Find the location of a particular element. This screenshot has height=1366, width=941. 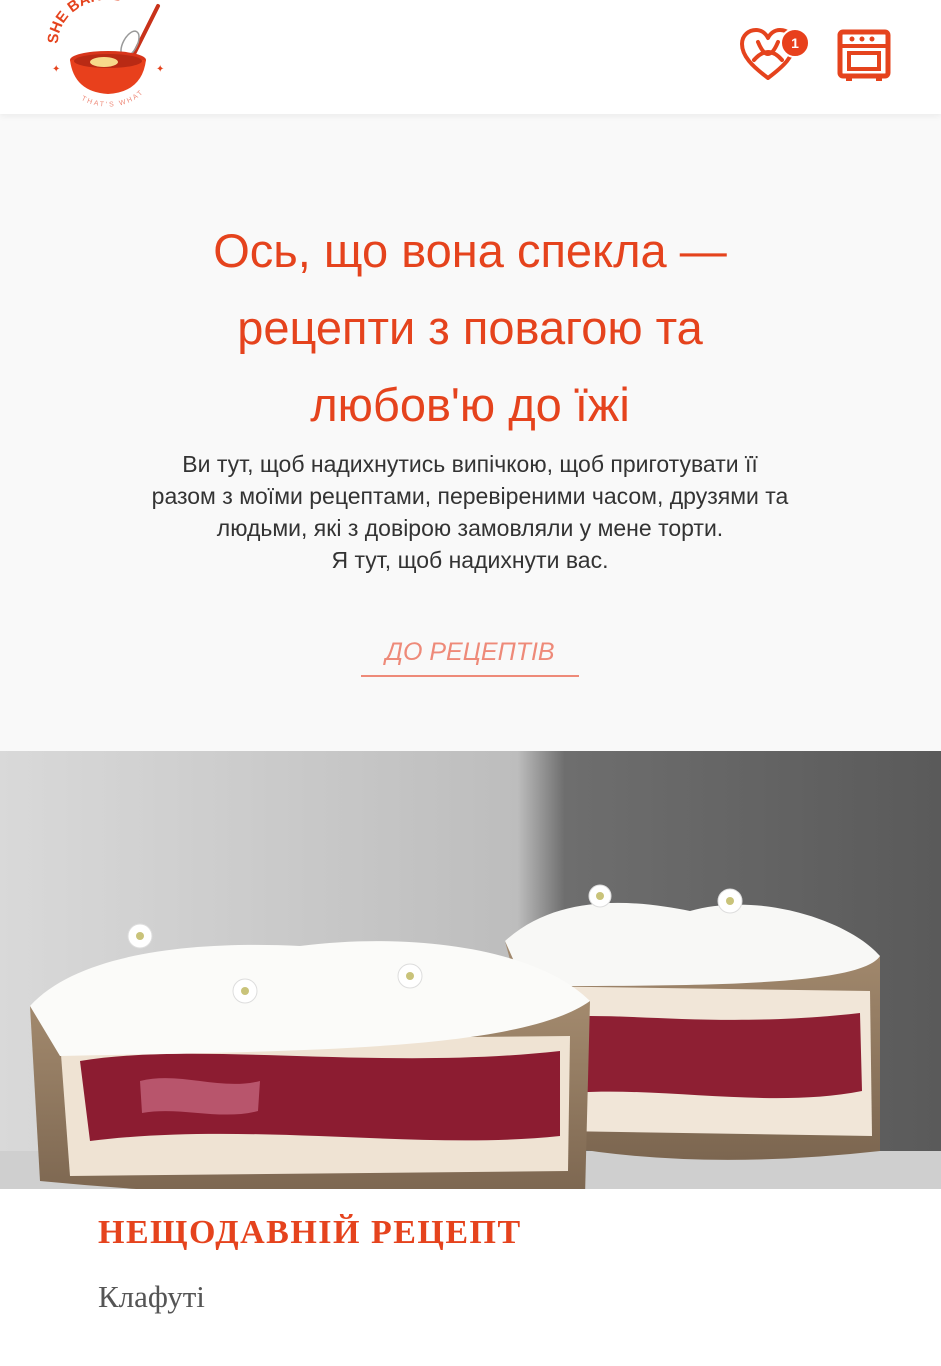

oven-button is located at coordinates (864, 56).